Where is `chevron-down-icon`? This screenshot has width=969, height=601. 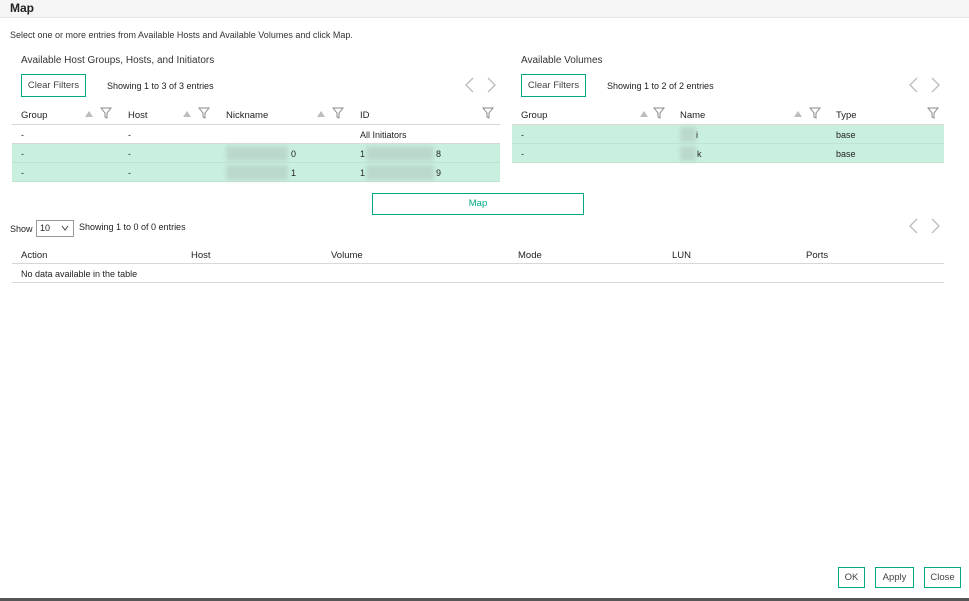
chevron-down-icon is located at coordinates (65, 228).